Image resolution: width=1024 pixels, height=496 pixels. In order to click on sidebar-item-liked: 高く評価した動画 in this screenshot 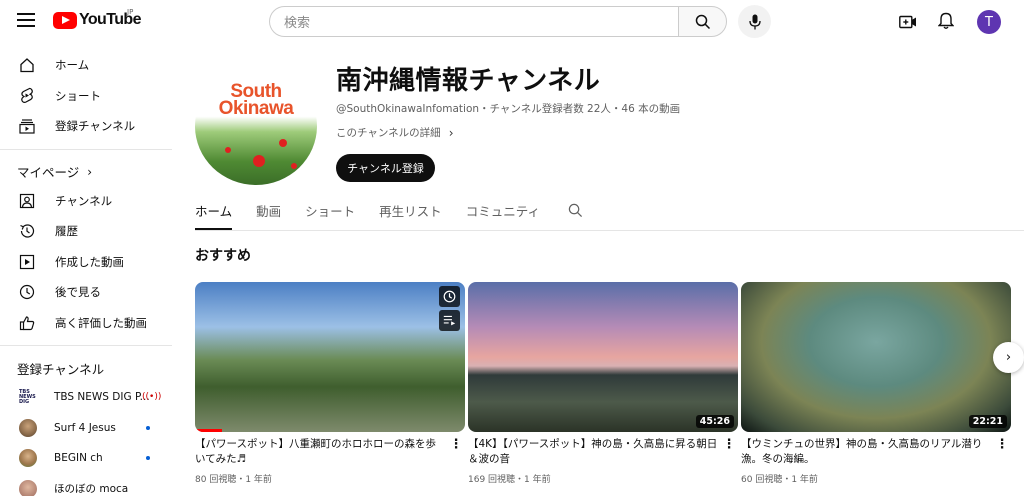, I will do `click(86, 323)`.